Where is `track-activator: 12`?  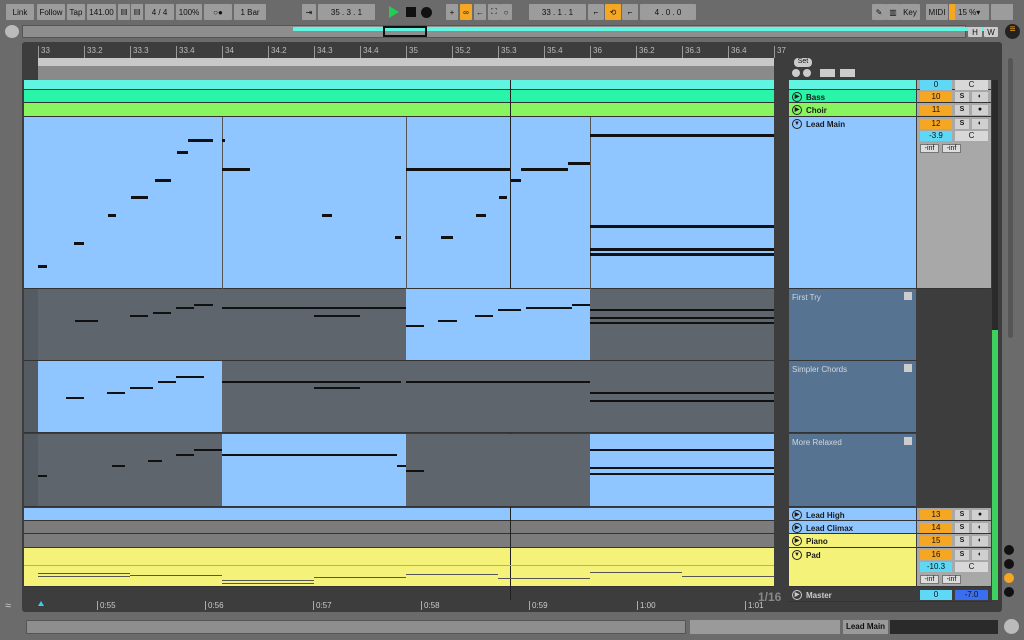 track-activator: 12 is located at coordinates (936, 124).